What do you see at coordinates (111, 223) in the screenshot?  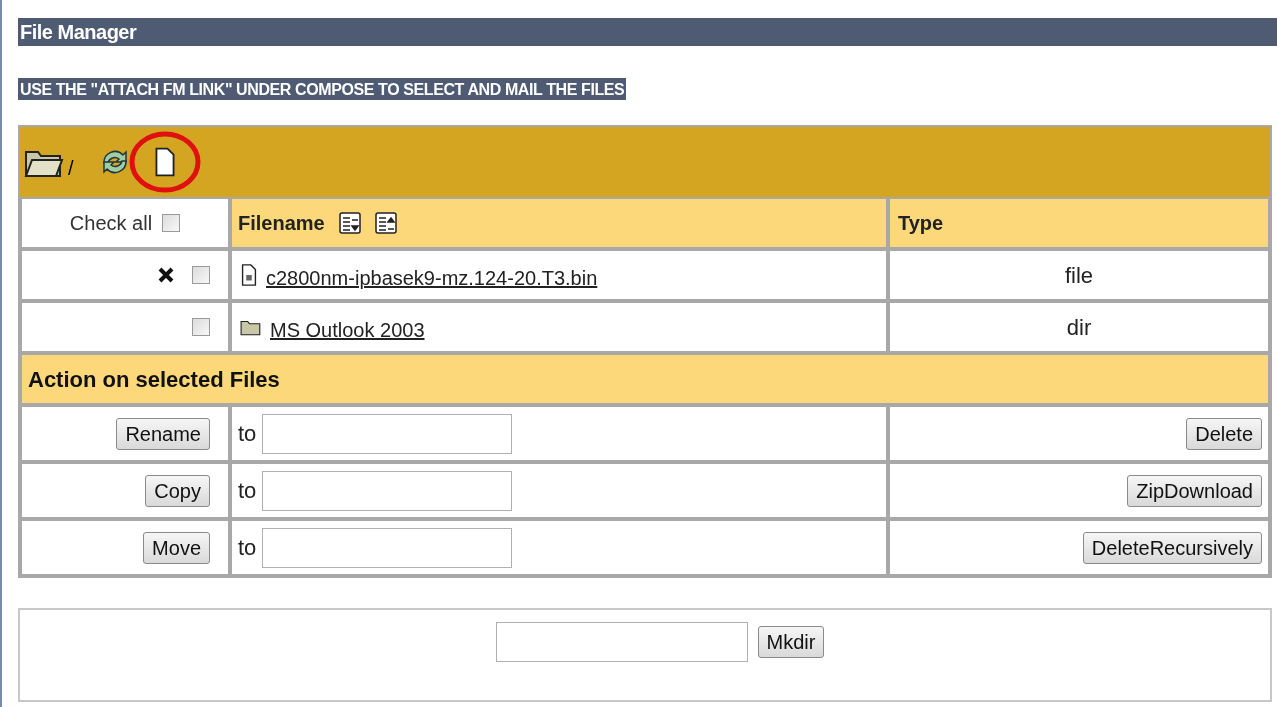 I see `check-all-label: Check all` at bounding box center [111, 223].